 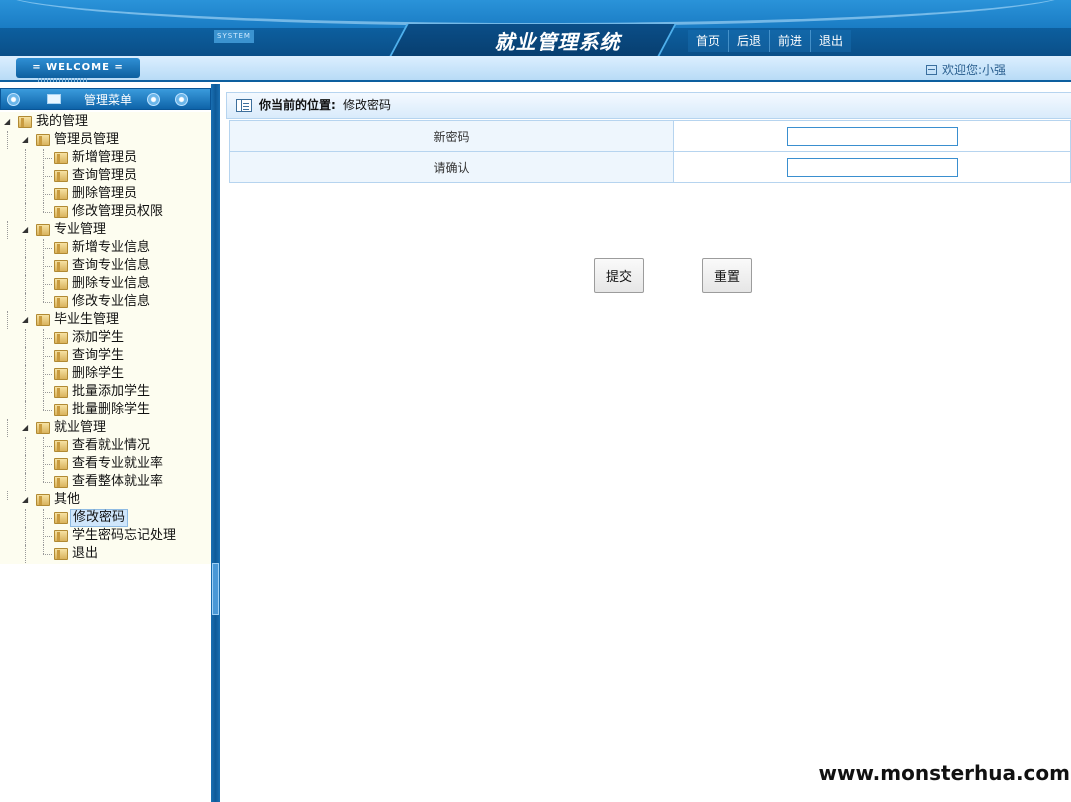 I want to click on breadcrumb-value: 修改密码, so click(x=367, y=105).